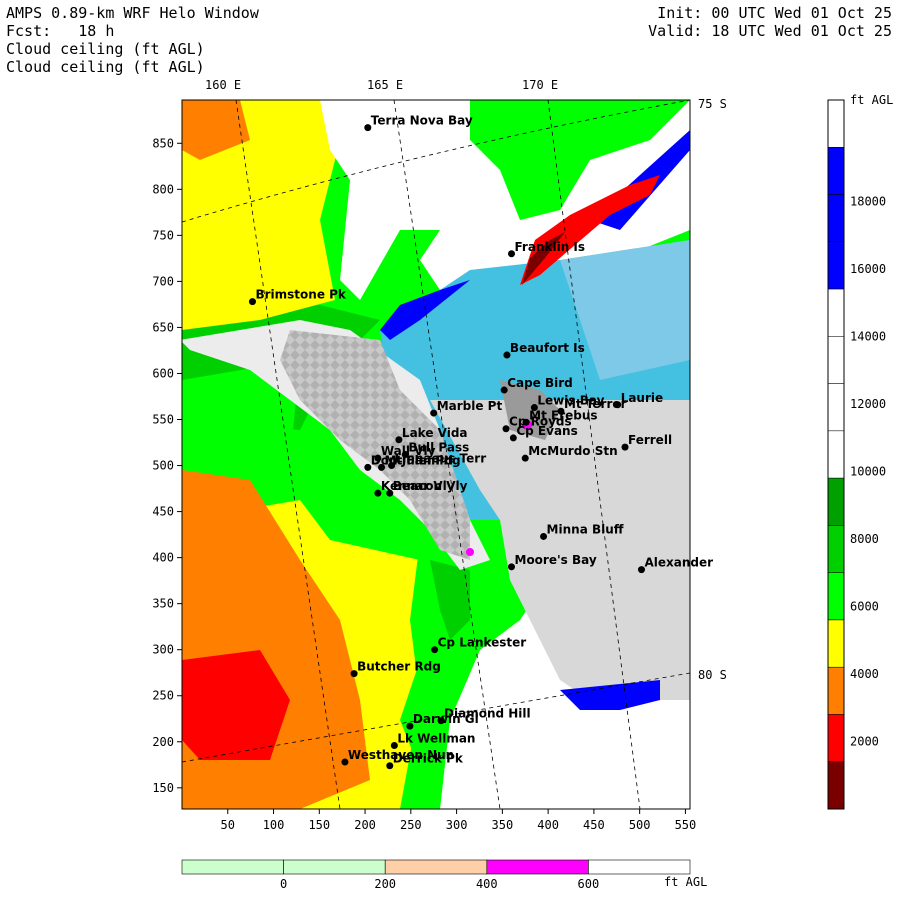  I want to click on legend-label: 10000, so click(868, 471).